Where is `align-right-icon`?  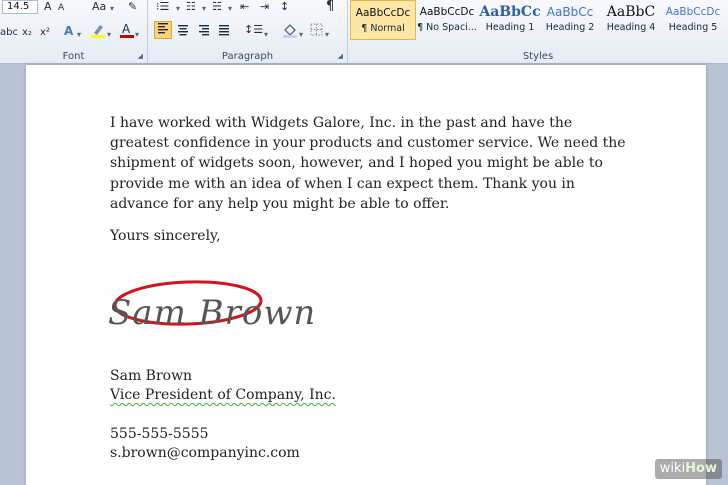
align-right-icon is located at coordinates (204, 31).